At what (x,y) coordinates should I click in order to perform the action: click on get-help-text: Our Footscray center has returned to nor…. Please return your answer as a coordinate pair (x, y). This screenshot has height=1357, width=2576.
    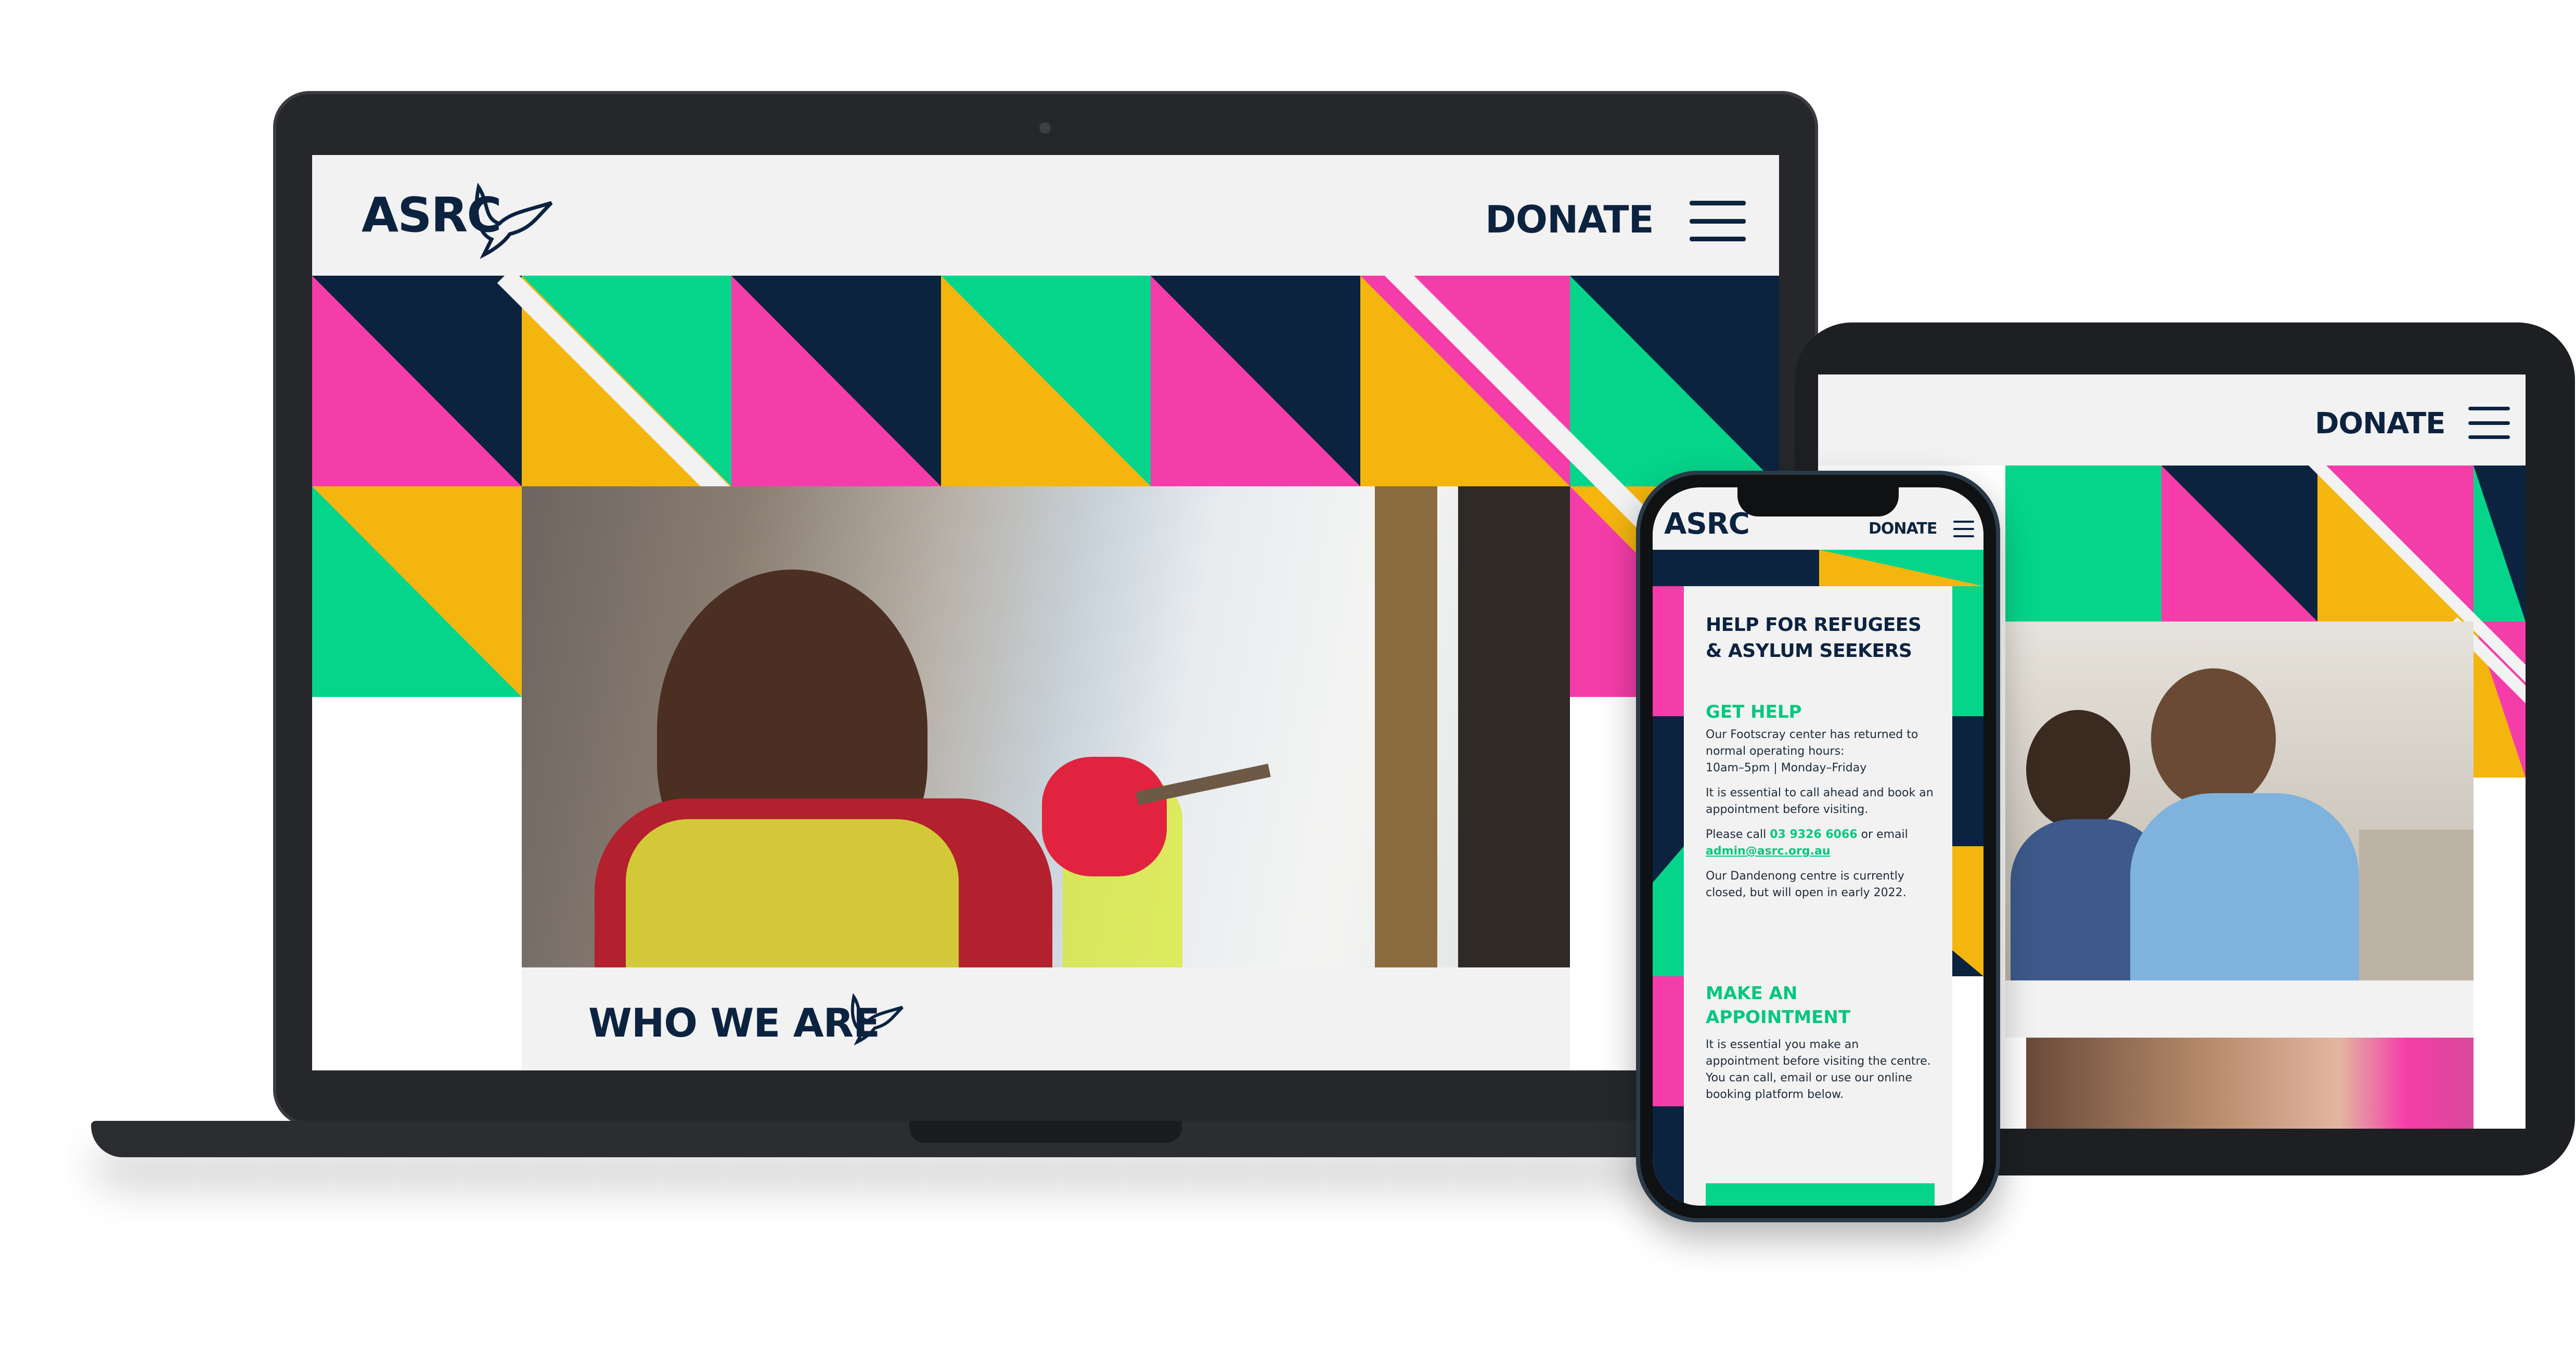
    Looking at the image, I should click on (1820, 813).